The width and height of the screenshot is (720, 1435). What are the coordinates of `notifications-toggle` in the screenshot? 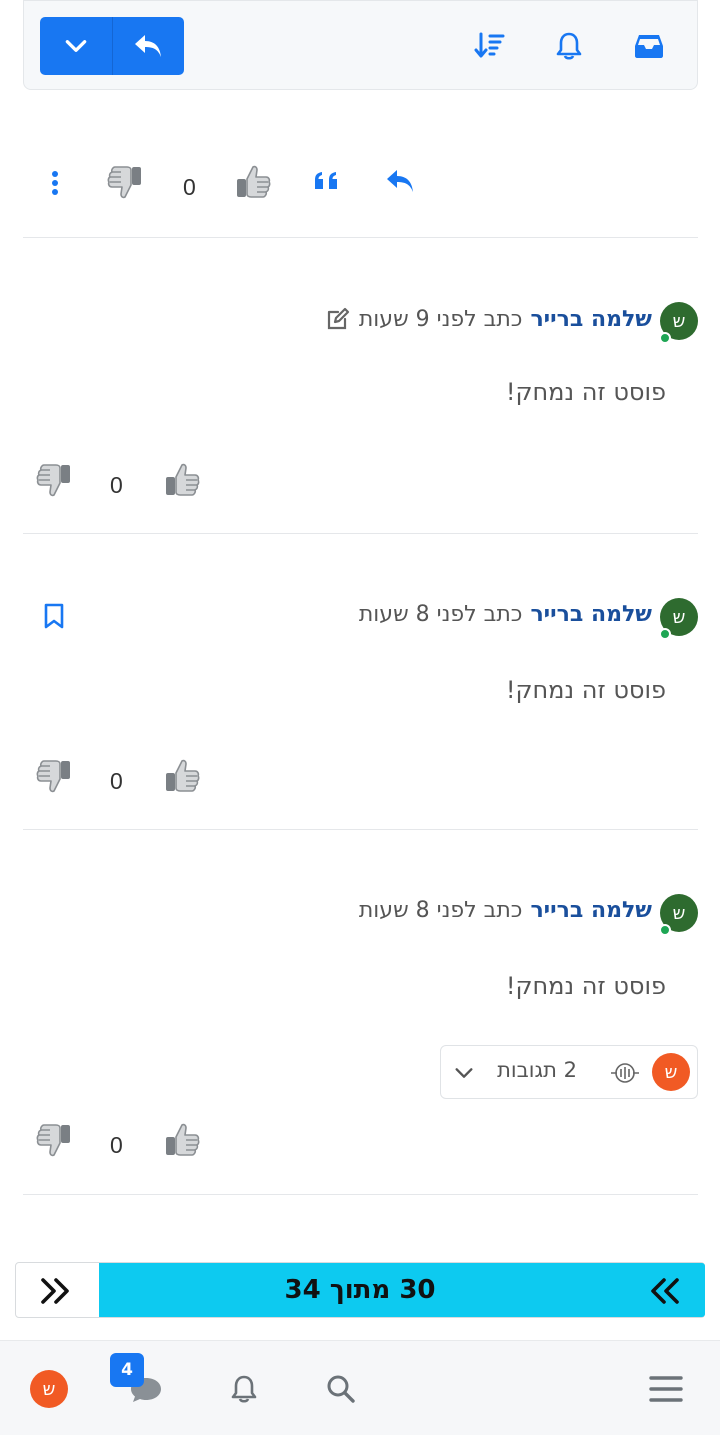 It's located at (569, 46).